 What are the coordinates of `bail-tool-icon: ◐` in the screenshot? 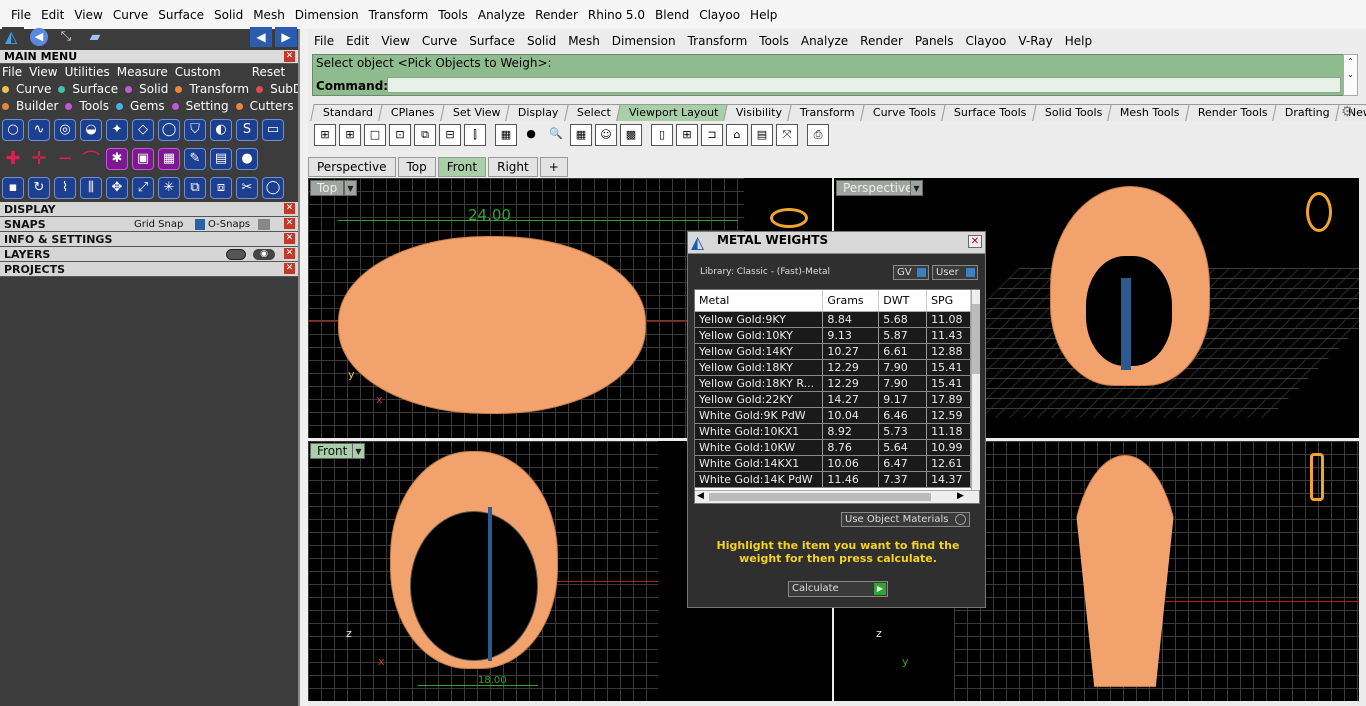 It's located at (221, 129).